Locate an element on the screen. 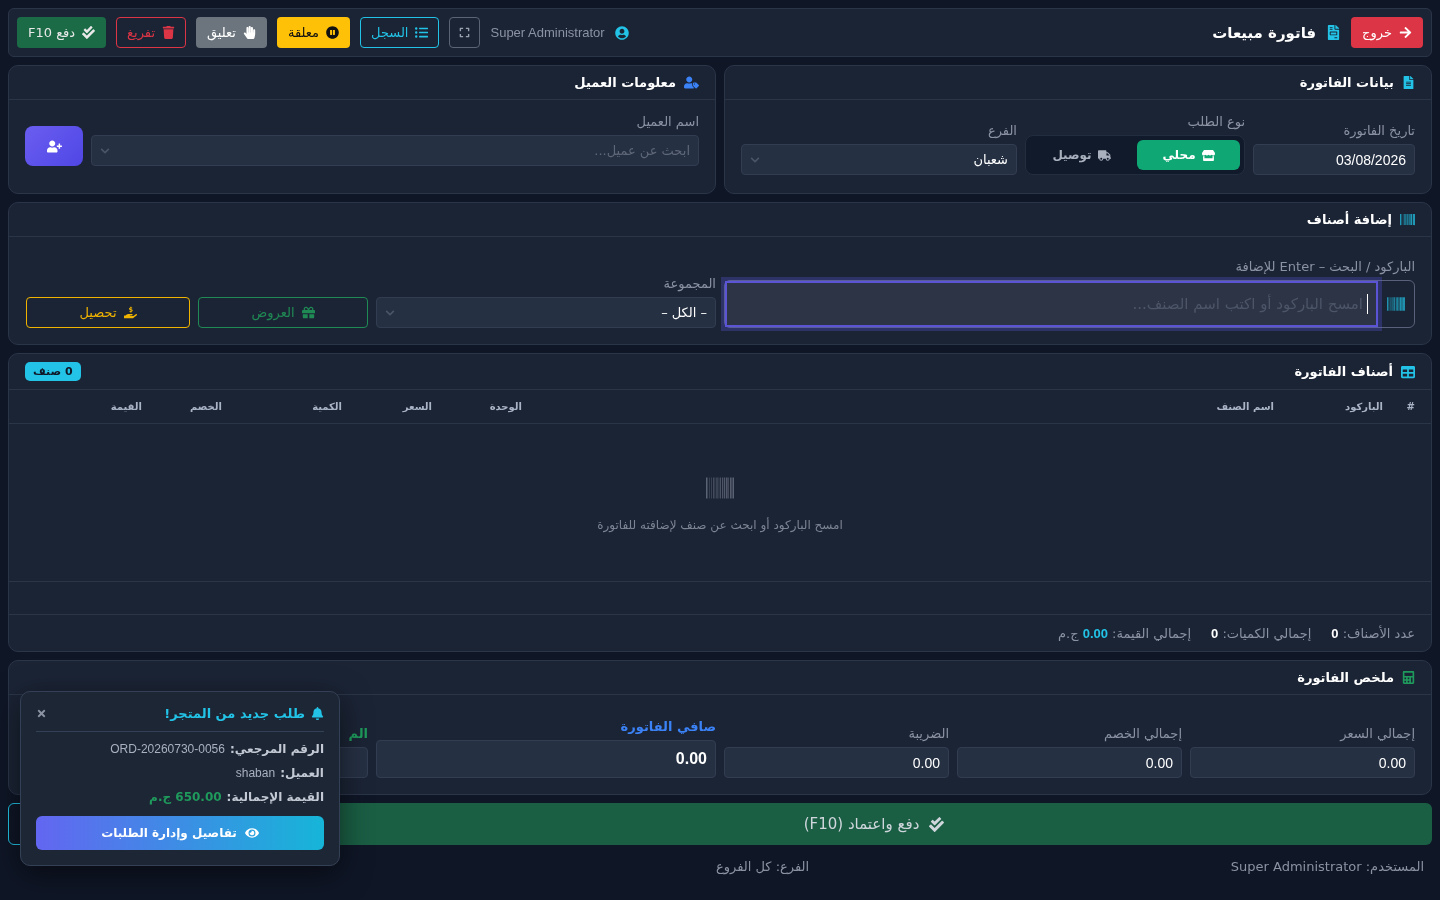 This screenshot has width=1440, height=900. collect-button: تحصيل is located at coordinates (108, 312).